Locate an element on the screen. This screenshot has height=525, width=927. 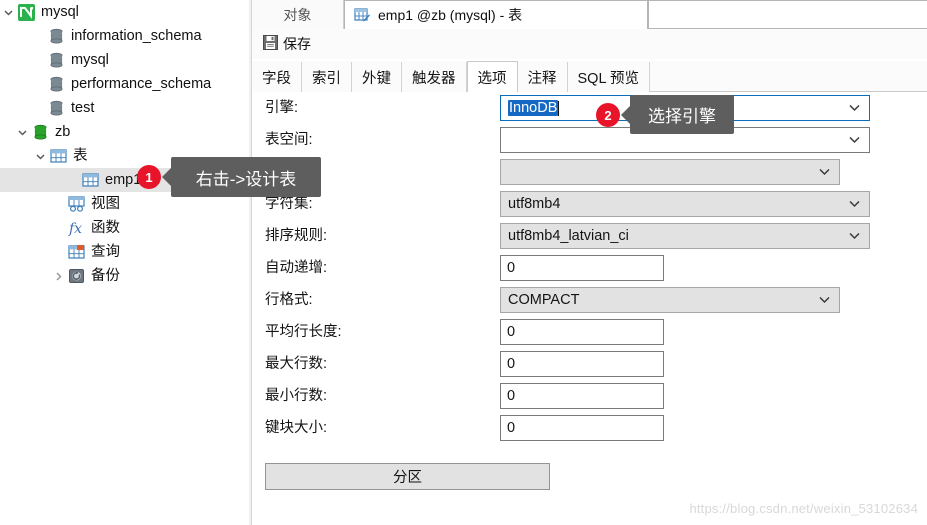
tab-label: 触发器 is located at coordinates (434, 78).